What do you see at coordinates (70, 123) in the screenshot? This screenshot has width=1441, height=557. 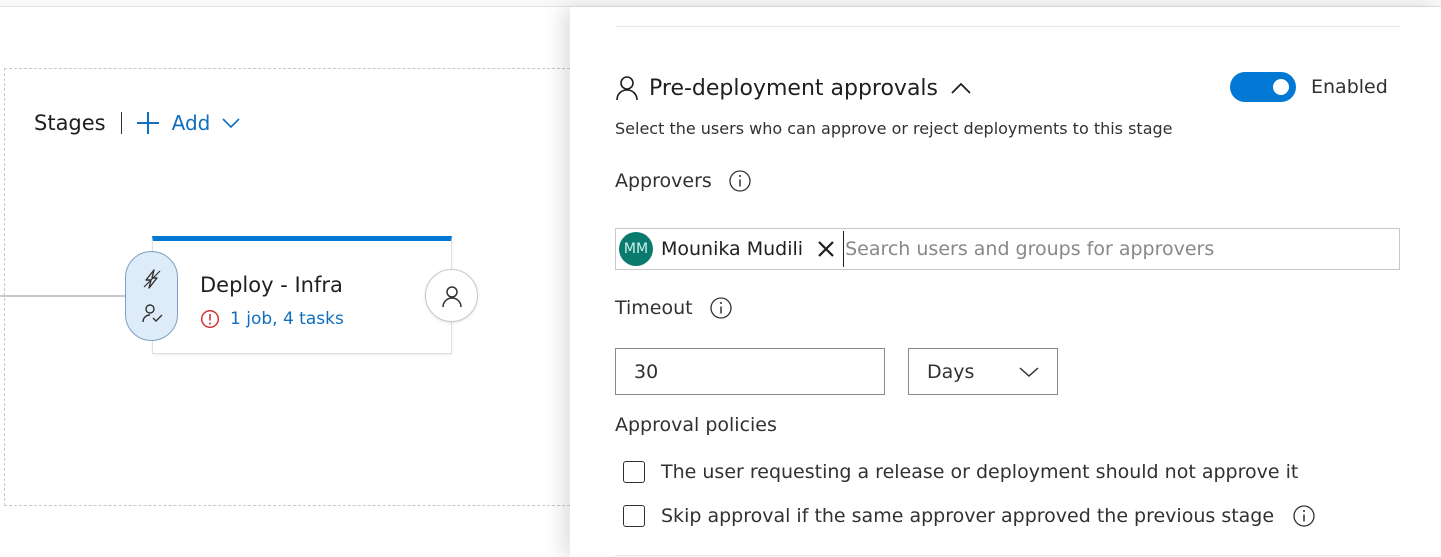 I see `stages-title: Stages` at bounding box center [70, 123].